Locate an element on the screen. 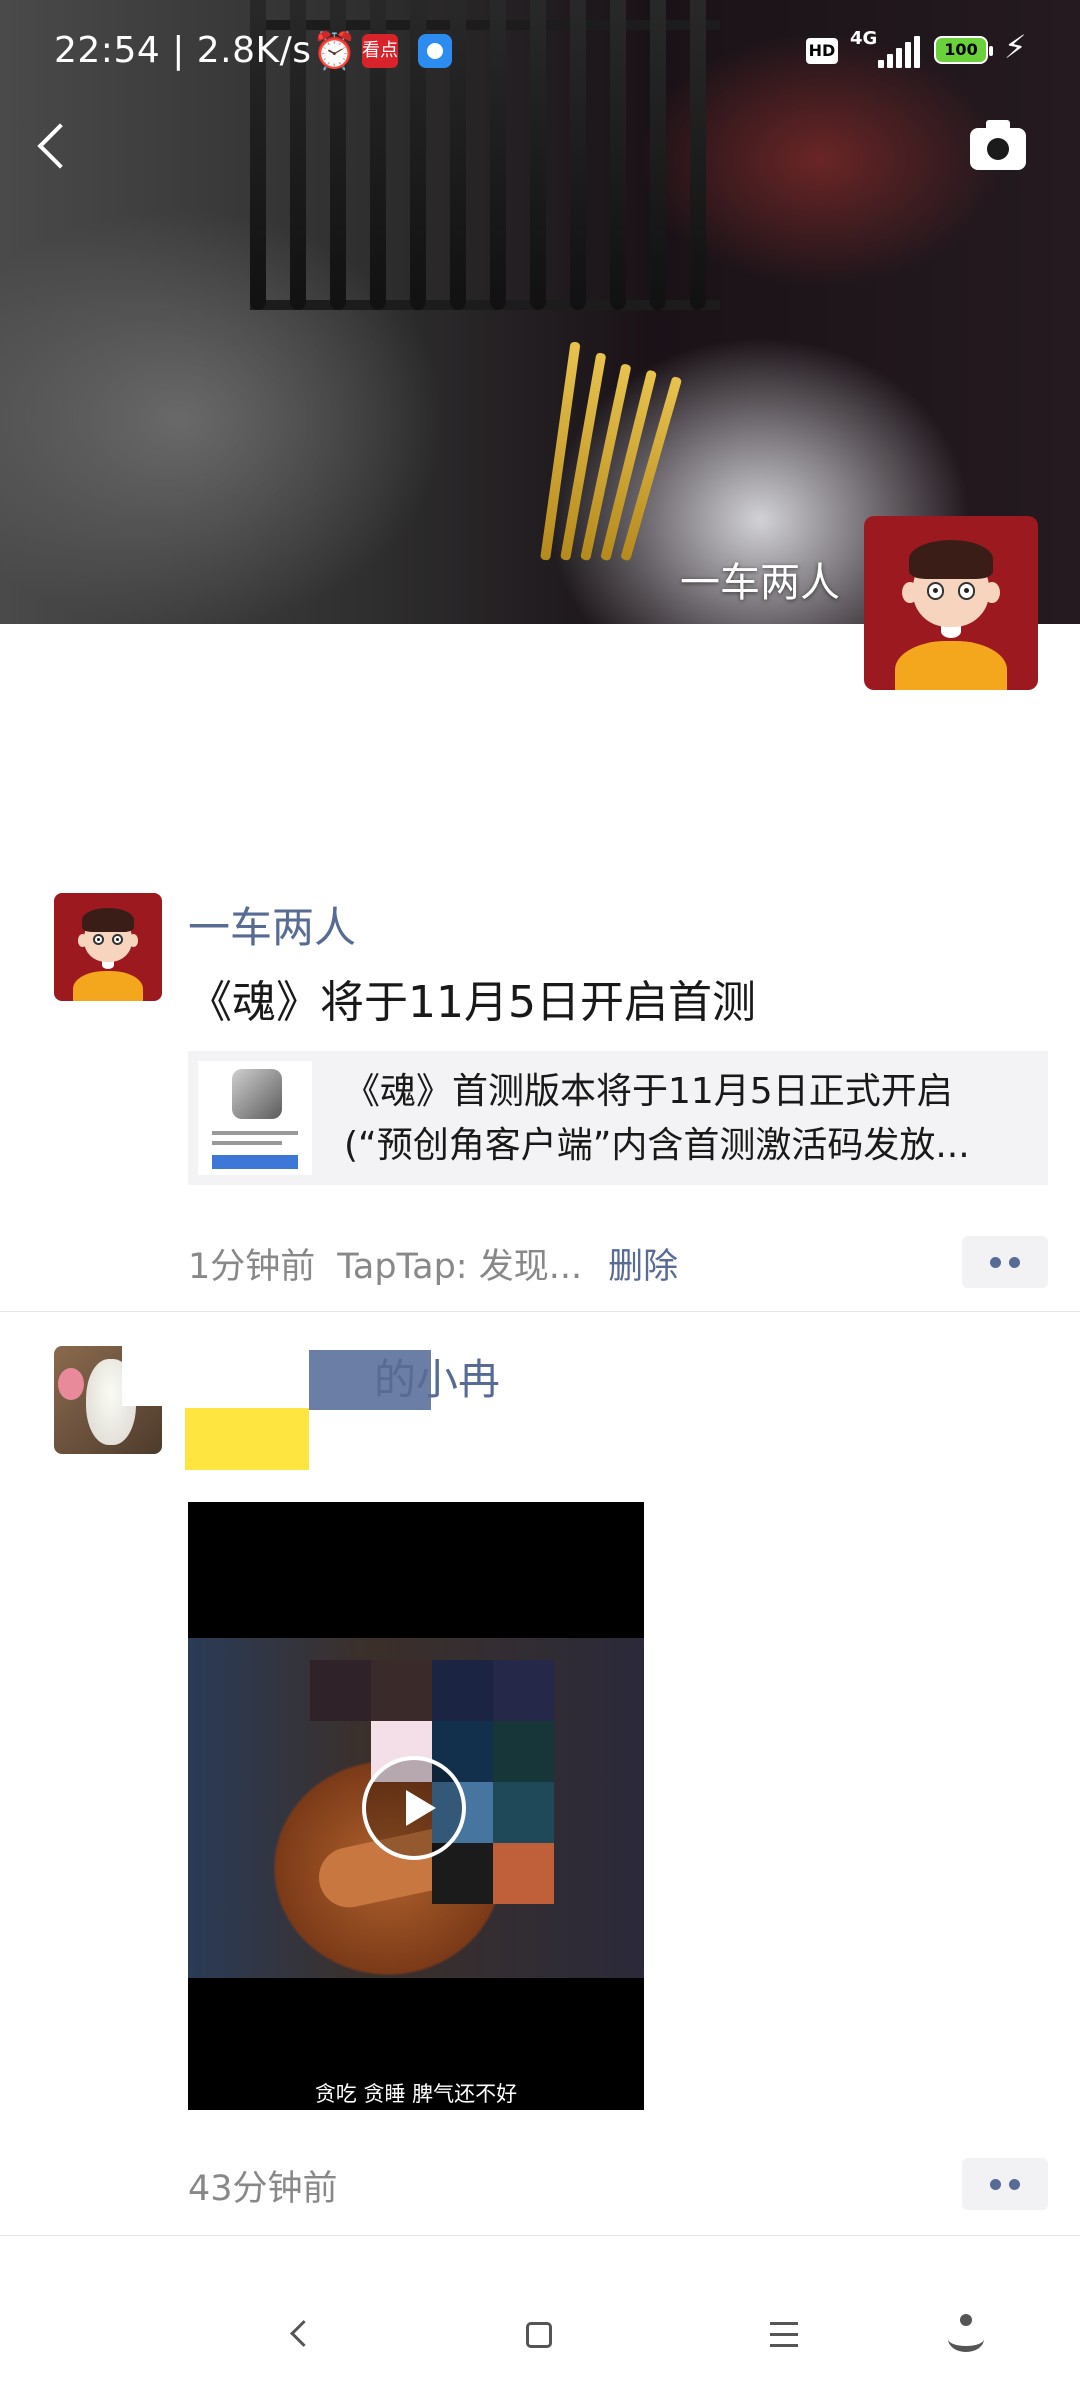 This screenshot has width=1080, height=2400. nav-back-button is located at coordinates (301, 2334).